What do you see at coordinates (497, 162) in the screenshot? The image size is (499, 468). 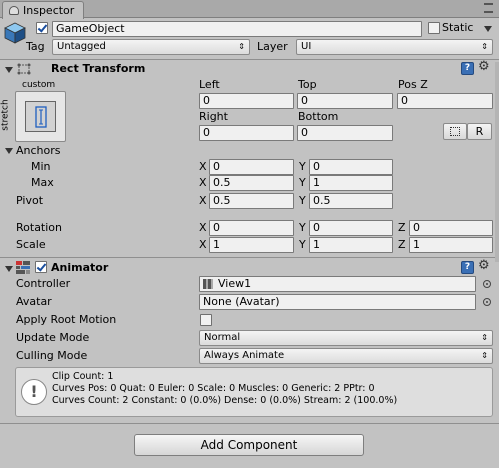 I see `scrollbar-track` at bounding box center [497, 162].